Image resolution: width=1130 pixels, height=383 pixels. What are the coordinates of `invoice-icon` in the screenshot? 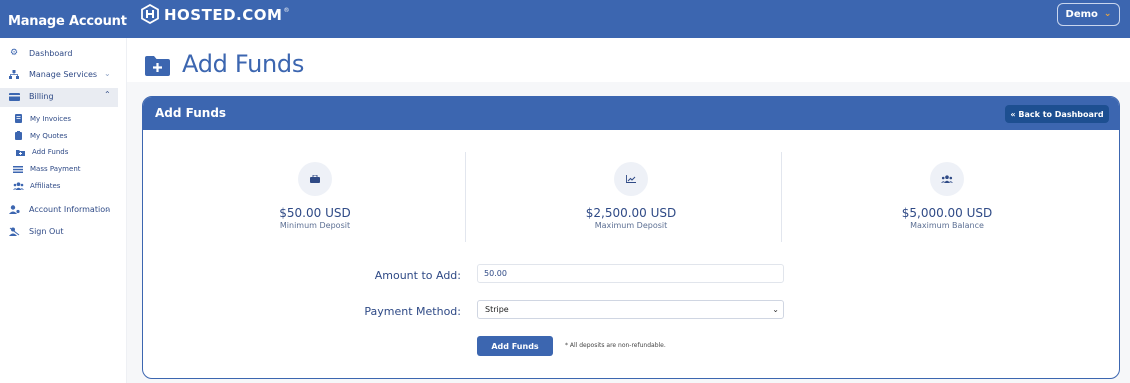 It's located at (18, 118).